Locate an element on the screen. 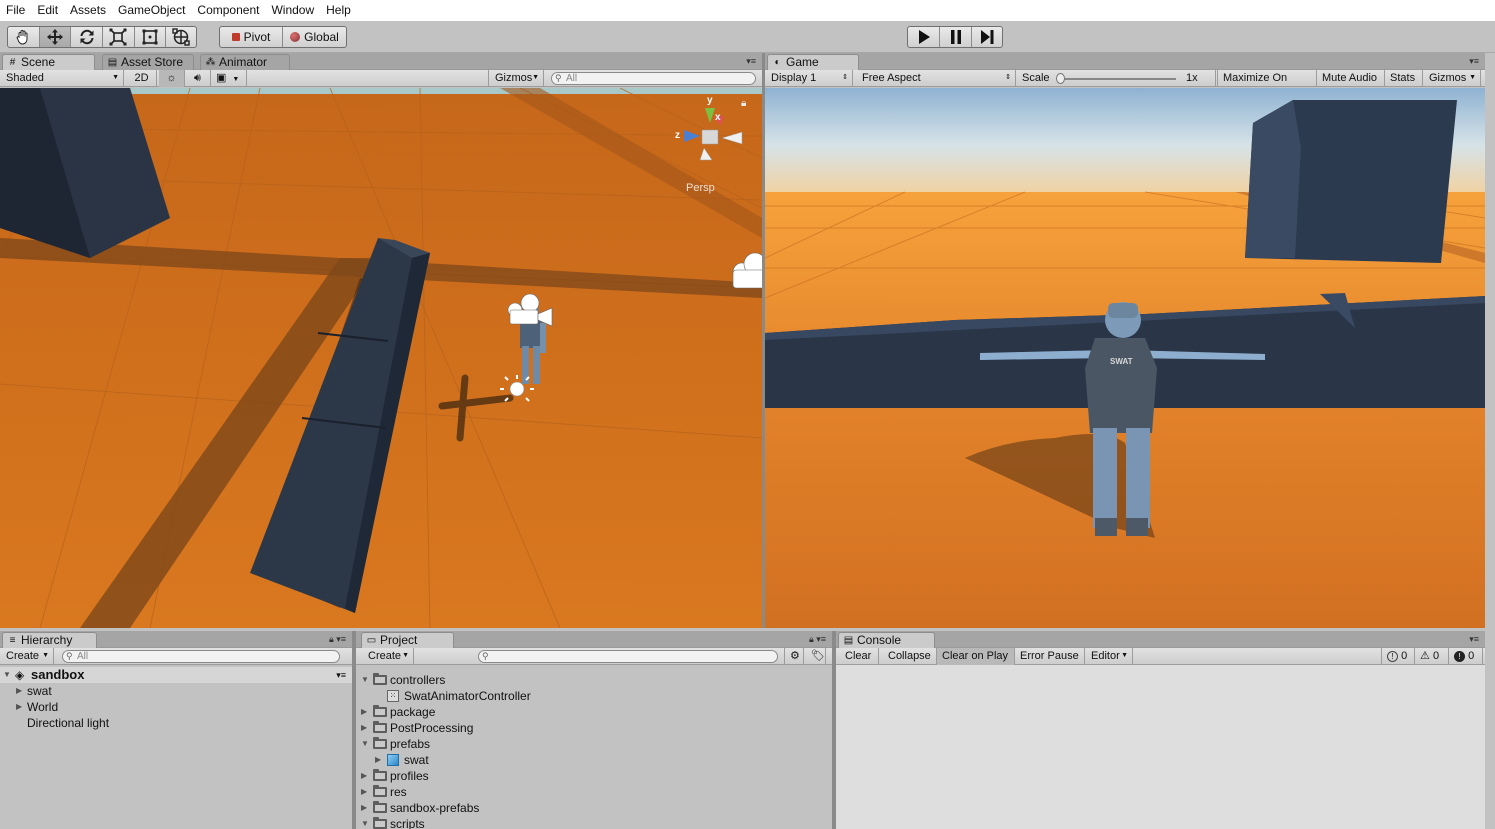 This screenshot has width=1495, height=829. project-item: ▼ prefabs is located at coordinates (594, 744).